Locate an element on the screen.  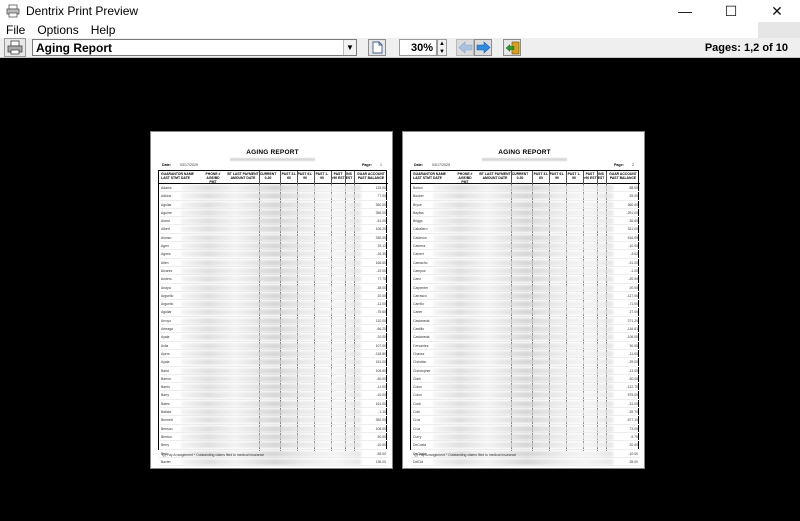
guarantor-name: Bryce is located at coordinates (417, 204).